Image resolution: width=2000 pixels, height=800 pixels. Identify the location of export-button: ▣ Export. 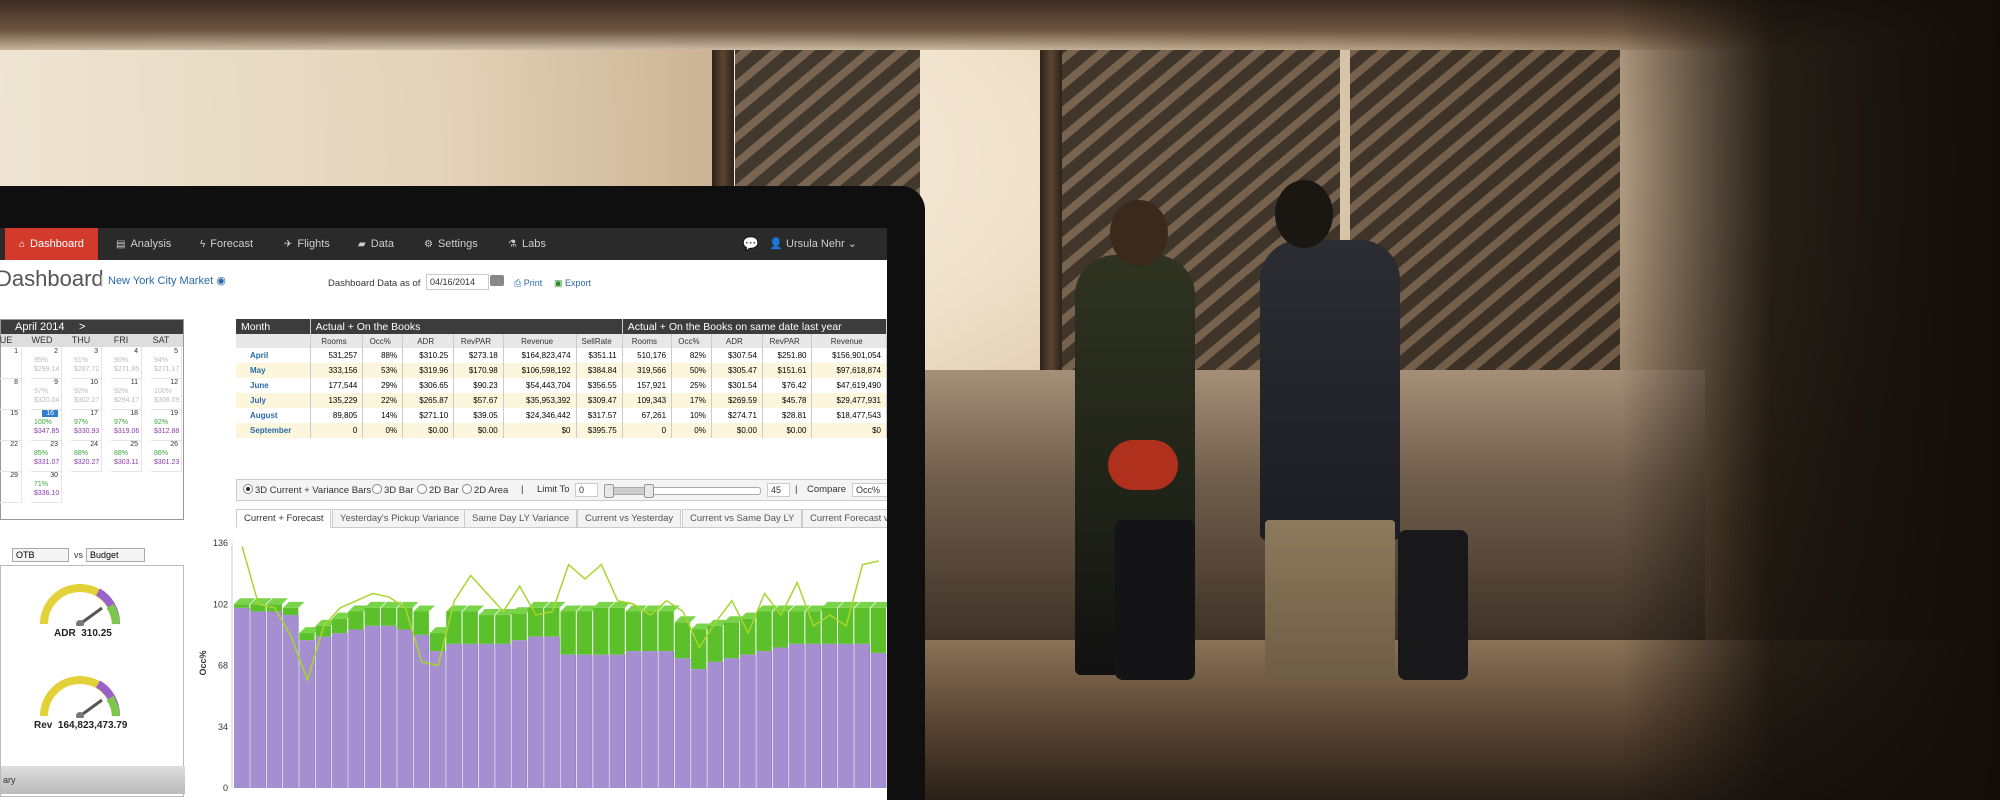
(572, 283).